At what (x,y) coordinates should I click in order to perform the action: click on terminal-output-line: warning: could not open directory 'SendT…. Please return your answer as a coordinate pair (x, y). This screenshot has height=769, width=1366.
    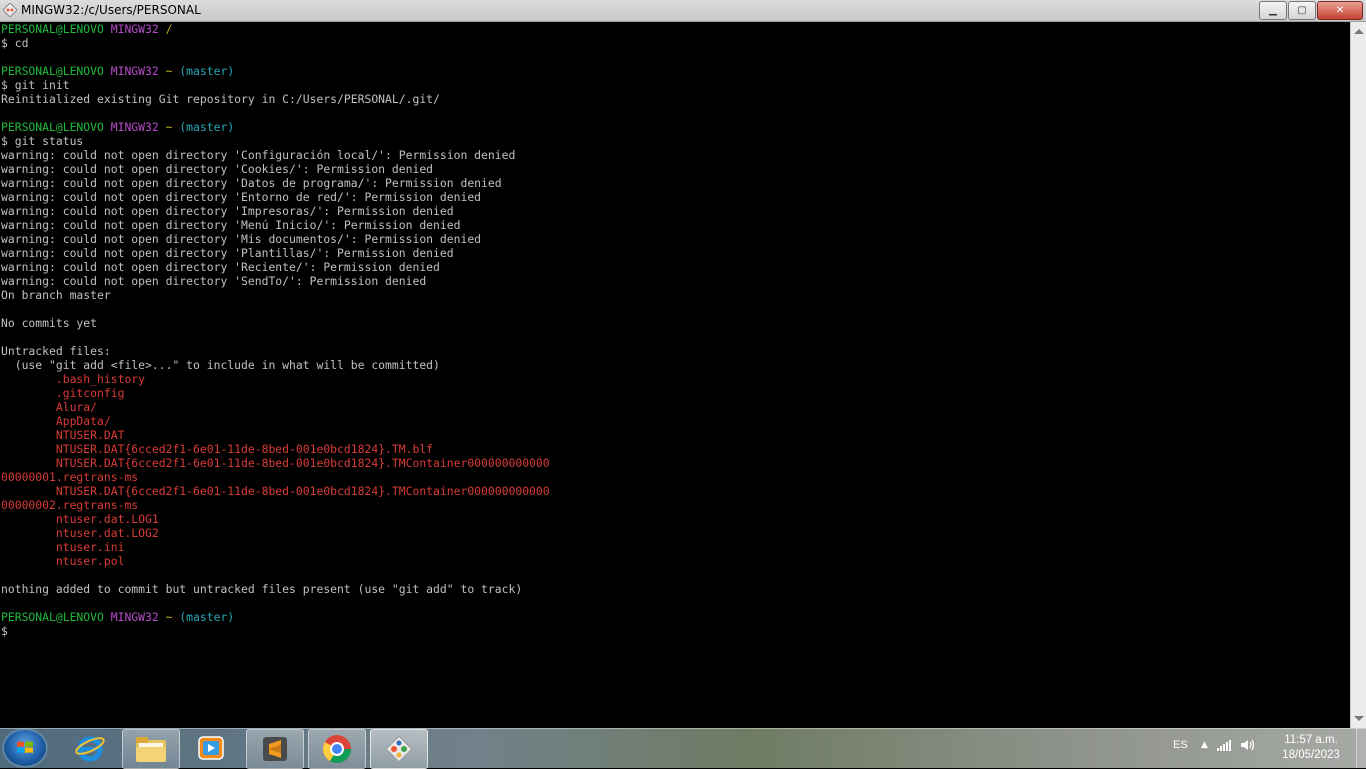
    Looking at the image, I should click on (214, 281).